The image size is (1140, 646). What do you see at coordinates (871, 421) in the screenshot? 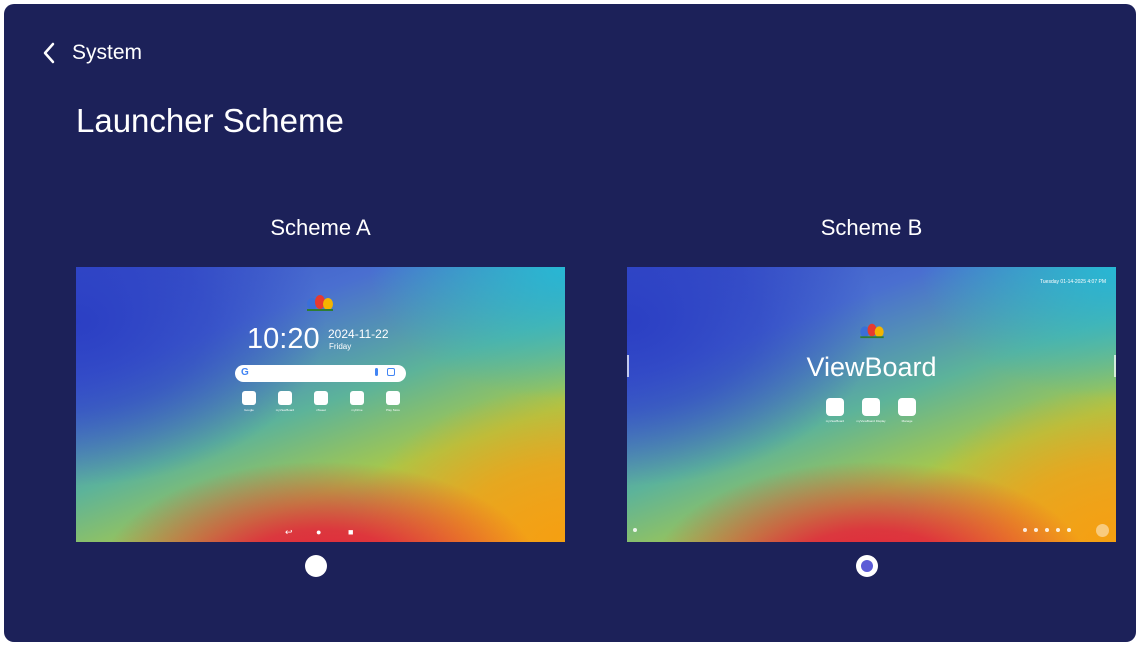
I see `preview-app-label: myViewBoard Display` at bounding box center [871, 421].